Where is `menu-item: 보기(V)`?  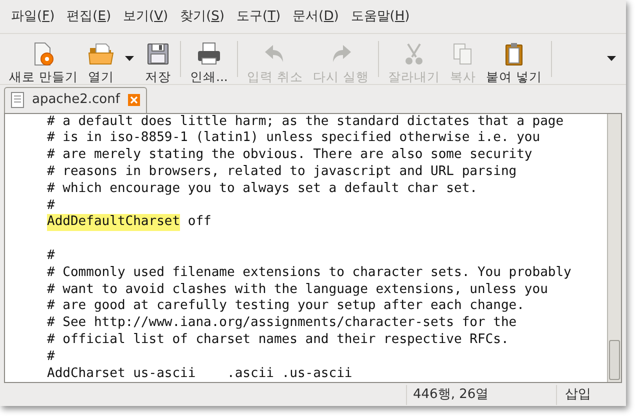 menu-item: 보기(V) is located at coordinates (145, 16).